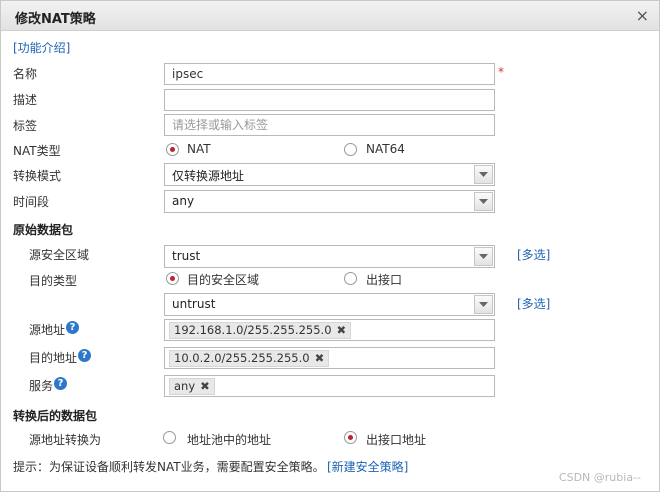 This screenshot has height=492, width=660. I want to click on mode-select: 仅转换源地址, so click(329, 174).